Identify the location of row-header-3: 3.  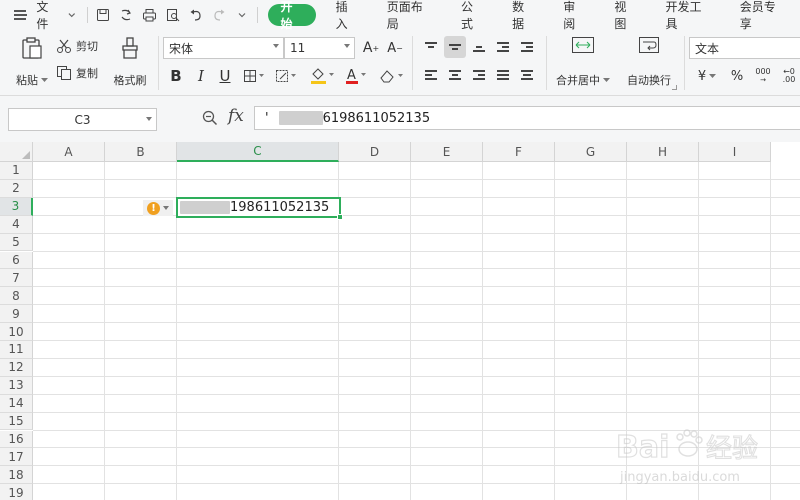
(16, 206).